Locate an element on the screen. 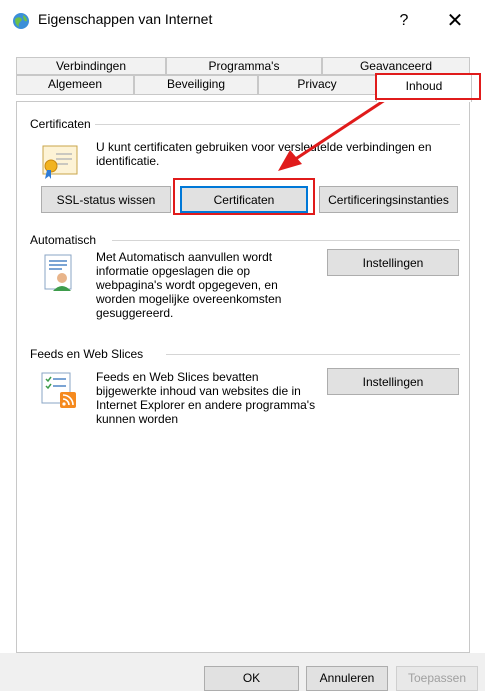 Image resolution: width=485 pixels, height=691 pixels. autocomplete-settings-button: Instellingen is located at coordinates (393, 262).